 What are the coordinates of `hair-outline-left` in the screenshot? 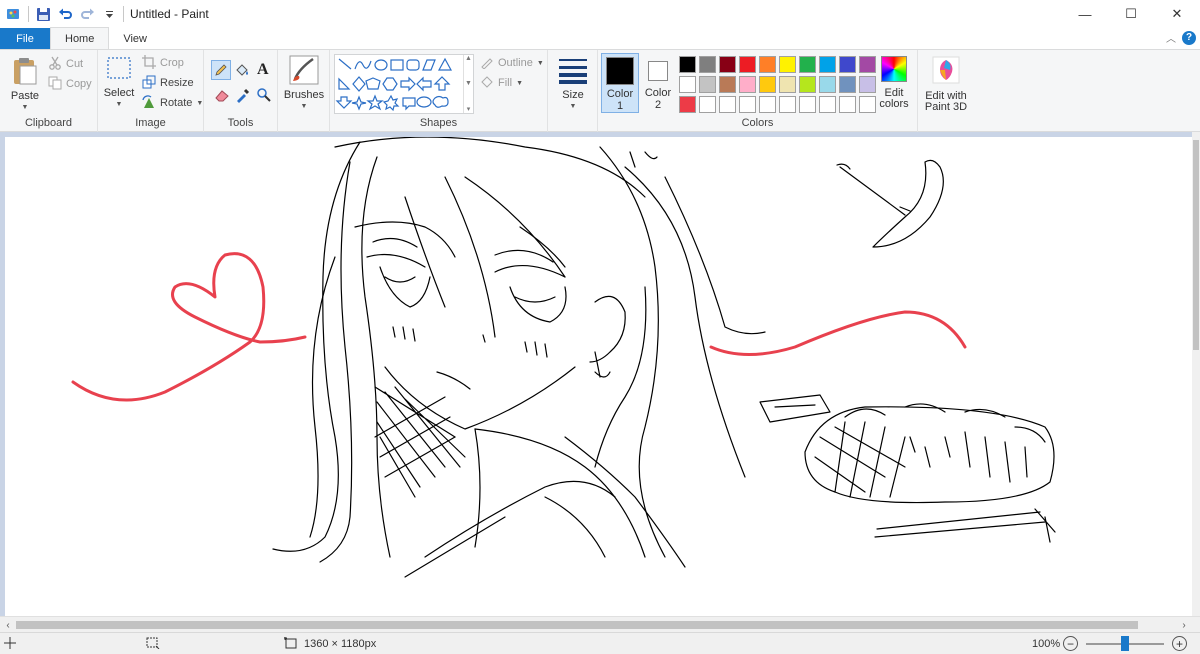 It's located at (316, 346).